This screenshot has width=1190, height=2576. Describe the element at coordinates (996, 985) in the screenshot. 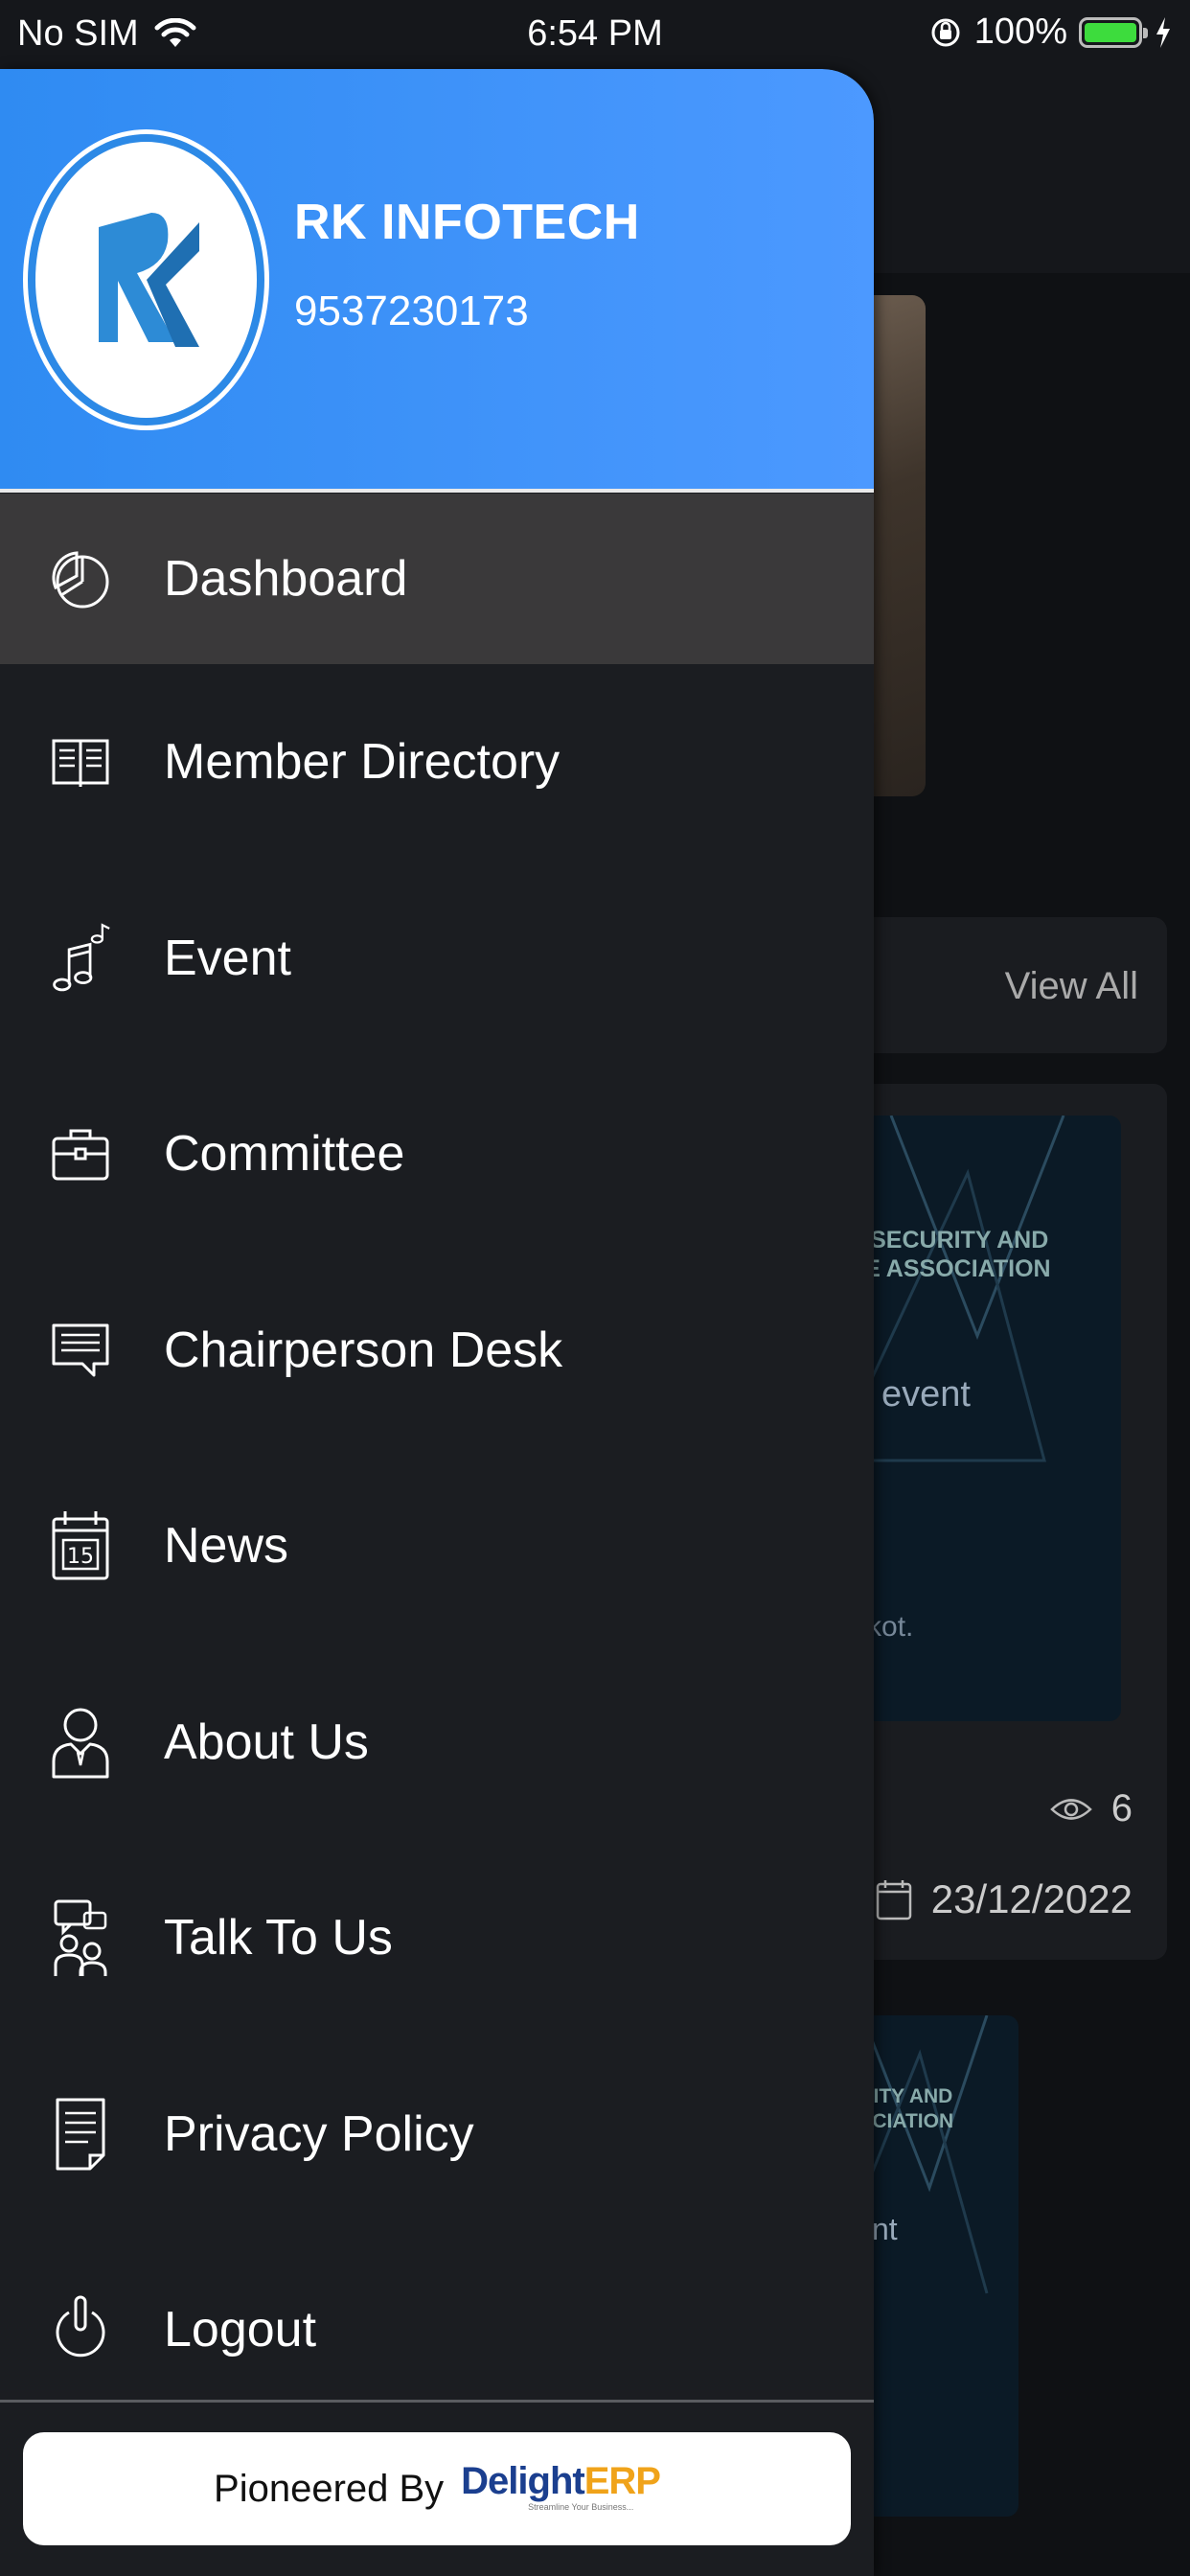

I see `background-section-header: View All` at that location.